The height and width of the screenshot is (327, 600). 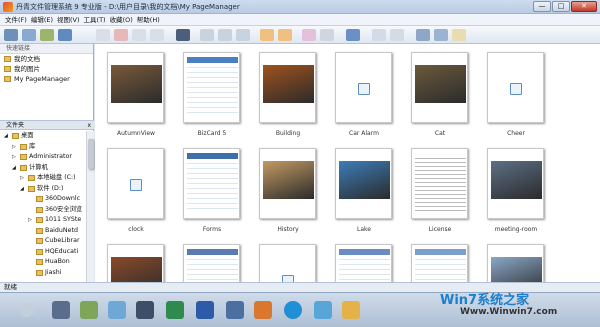 I want to click on excel-icon, so click(x=175, y=310).